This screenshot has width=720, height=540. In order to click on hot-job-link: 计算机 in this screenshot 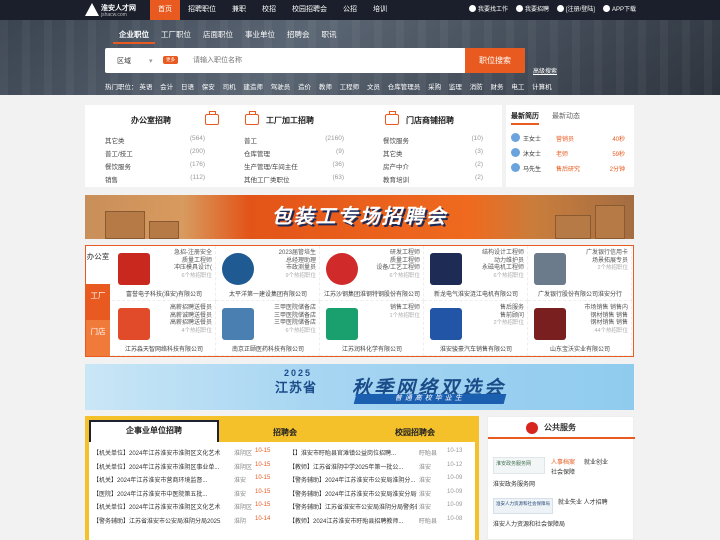, I will do `click(542, 87)`.